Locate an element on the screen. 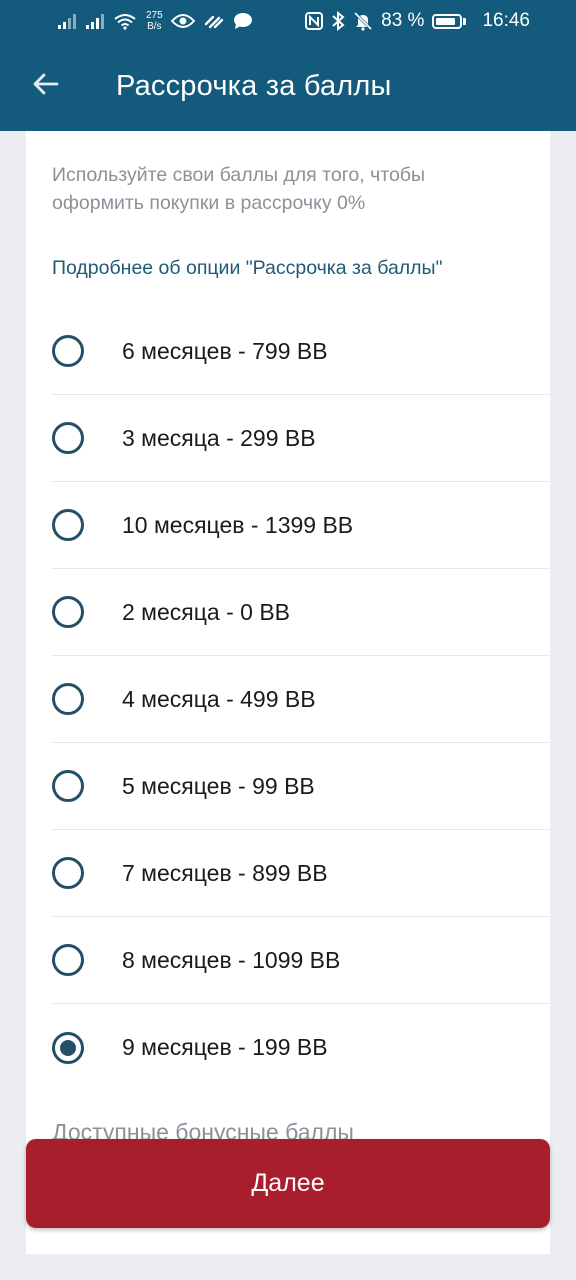  option-4-months: 4 месяца - 499 BB is located at coordinates (301, 699).